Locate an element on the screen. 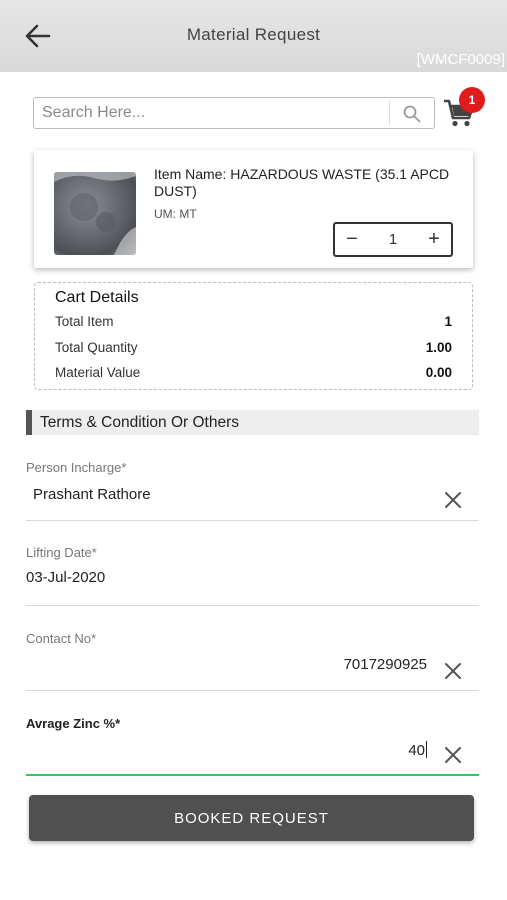 The height and width of the screenshot is (900, 507). search-icon is located at coordinates (412, 114).